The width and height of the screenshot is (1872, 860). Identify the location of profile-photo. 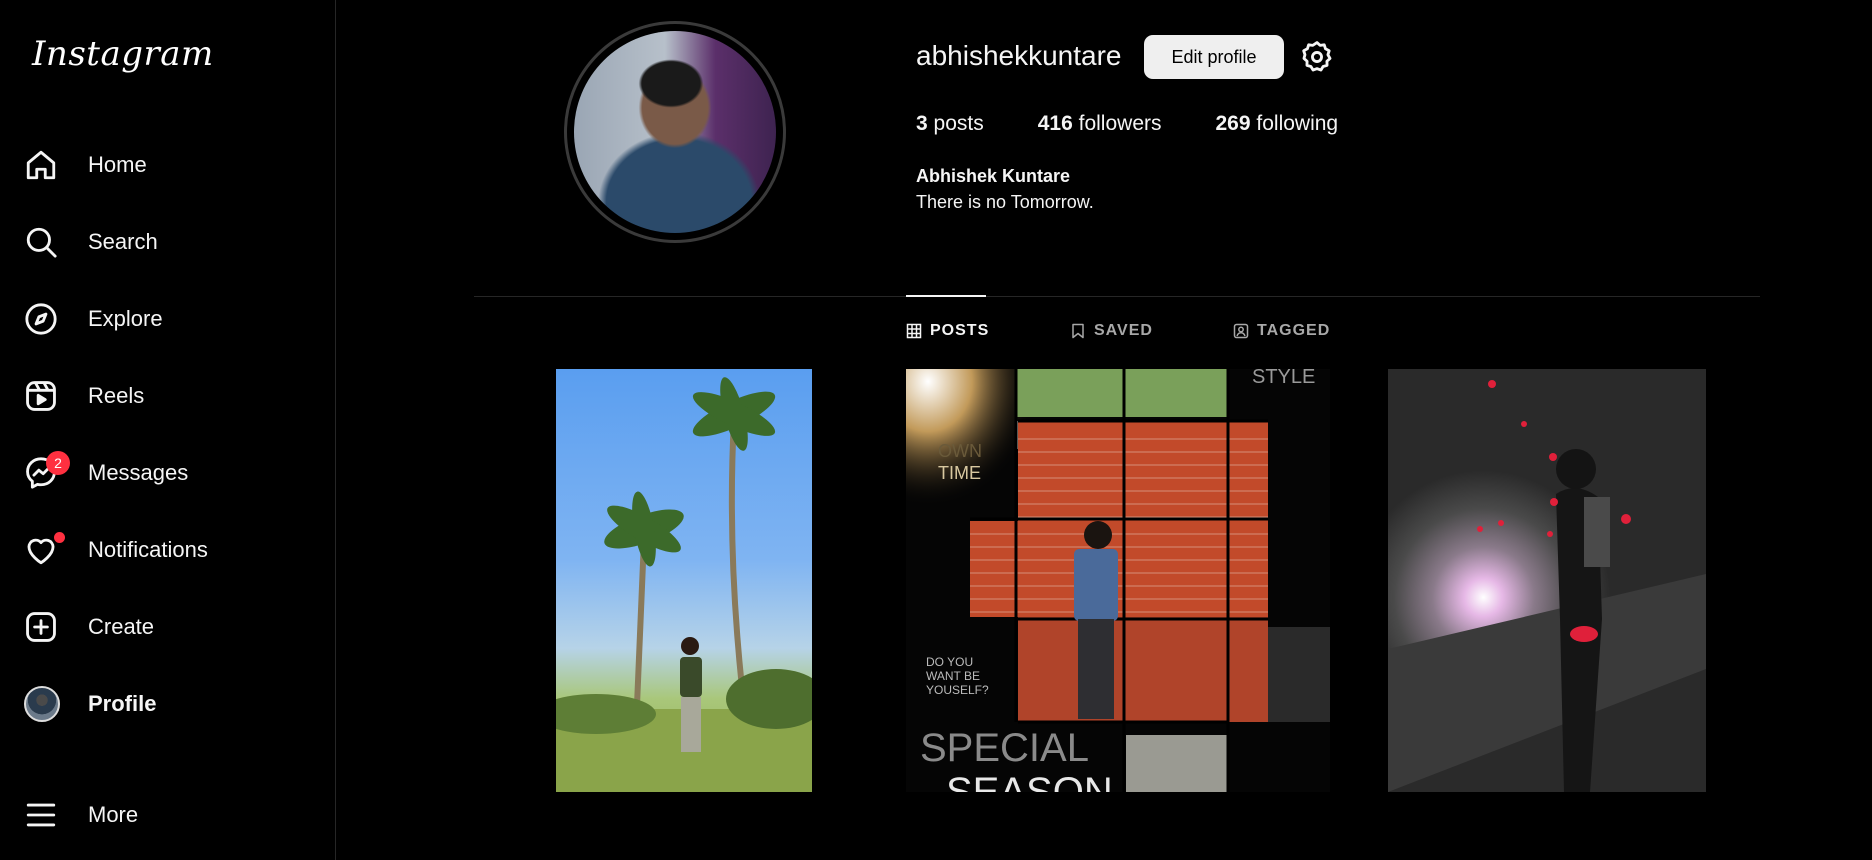
(675, 132).